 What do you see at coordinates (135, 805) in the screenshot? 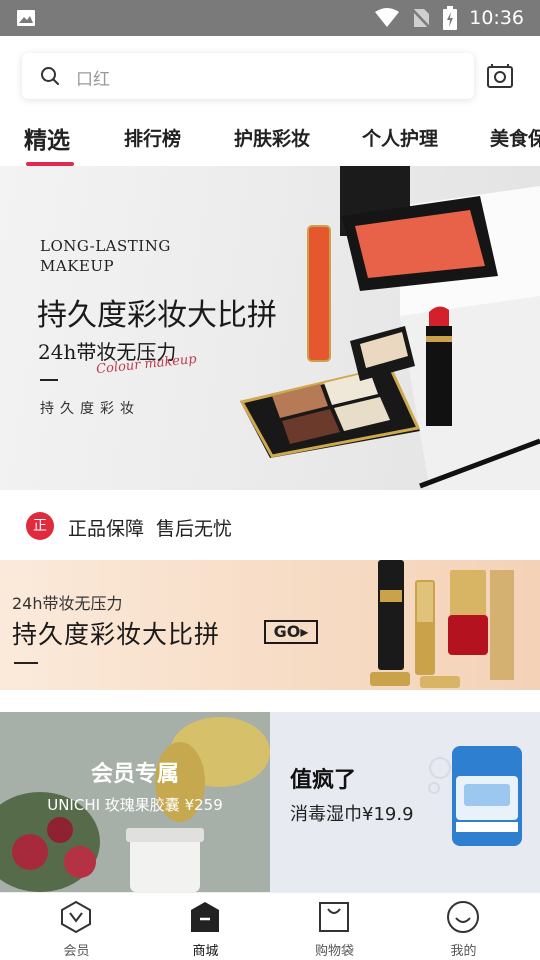
I see `member-exclusive-subtitle: UNICHI 玫瑰果胶囊 ¥259` at bounding box center [135, 805].